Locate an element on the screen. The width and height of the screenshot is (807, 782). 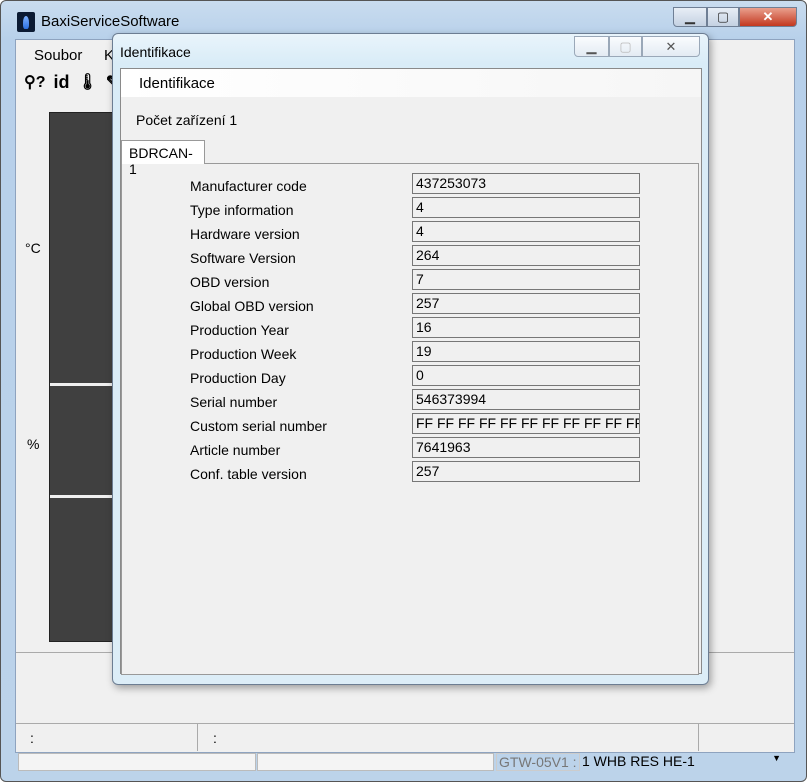
field-value: FF FF FF FF FF FF FF FF FF FF FF is located at coordinates (526, 423).